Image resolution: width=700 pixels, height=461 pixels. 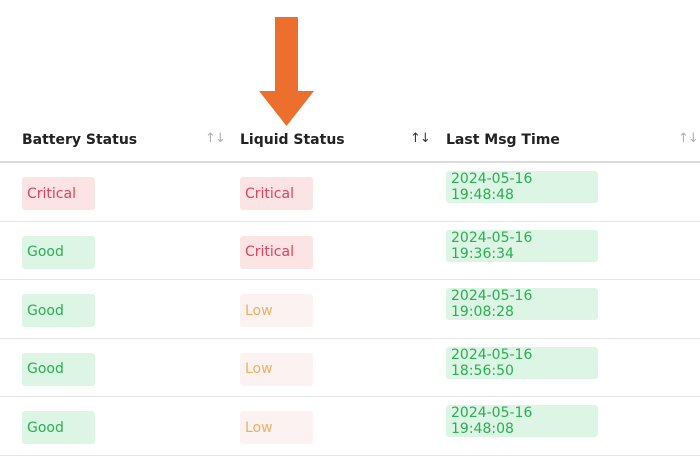 What do you see at coordinates (522, 421) in the screenshot?
I see `last-msg-time-badge: 2024-05-16 19:48:08` at bounding box center [522, 421].